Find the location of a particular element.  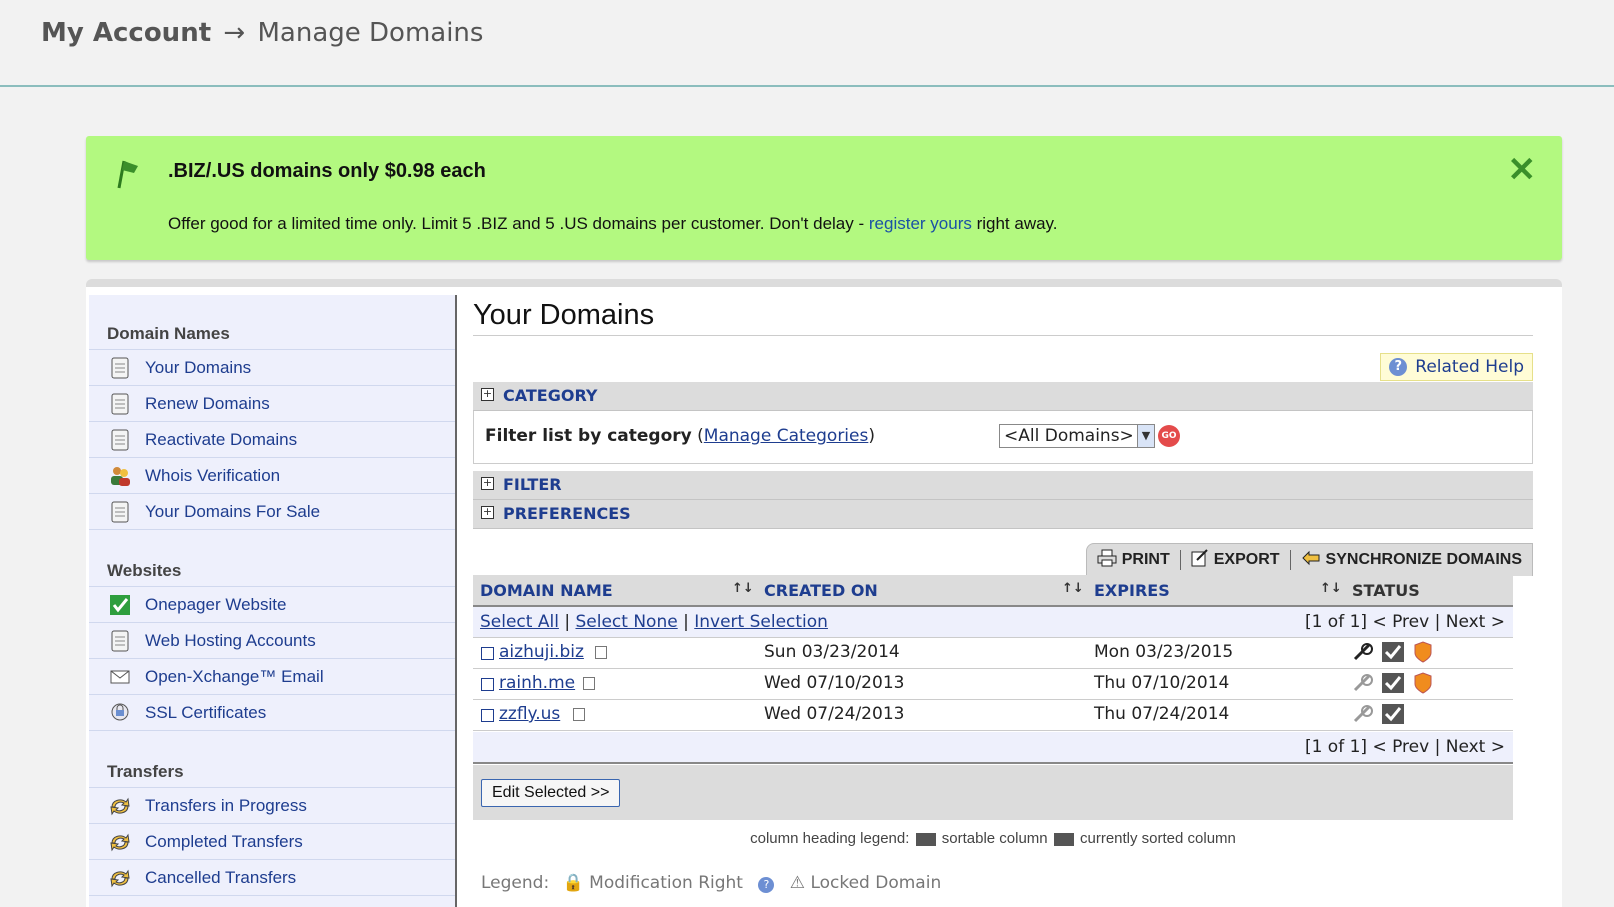

category-select: <All Domains> ▼ is located at coordinates (1077, 436).